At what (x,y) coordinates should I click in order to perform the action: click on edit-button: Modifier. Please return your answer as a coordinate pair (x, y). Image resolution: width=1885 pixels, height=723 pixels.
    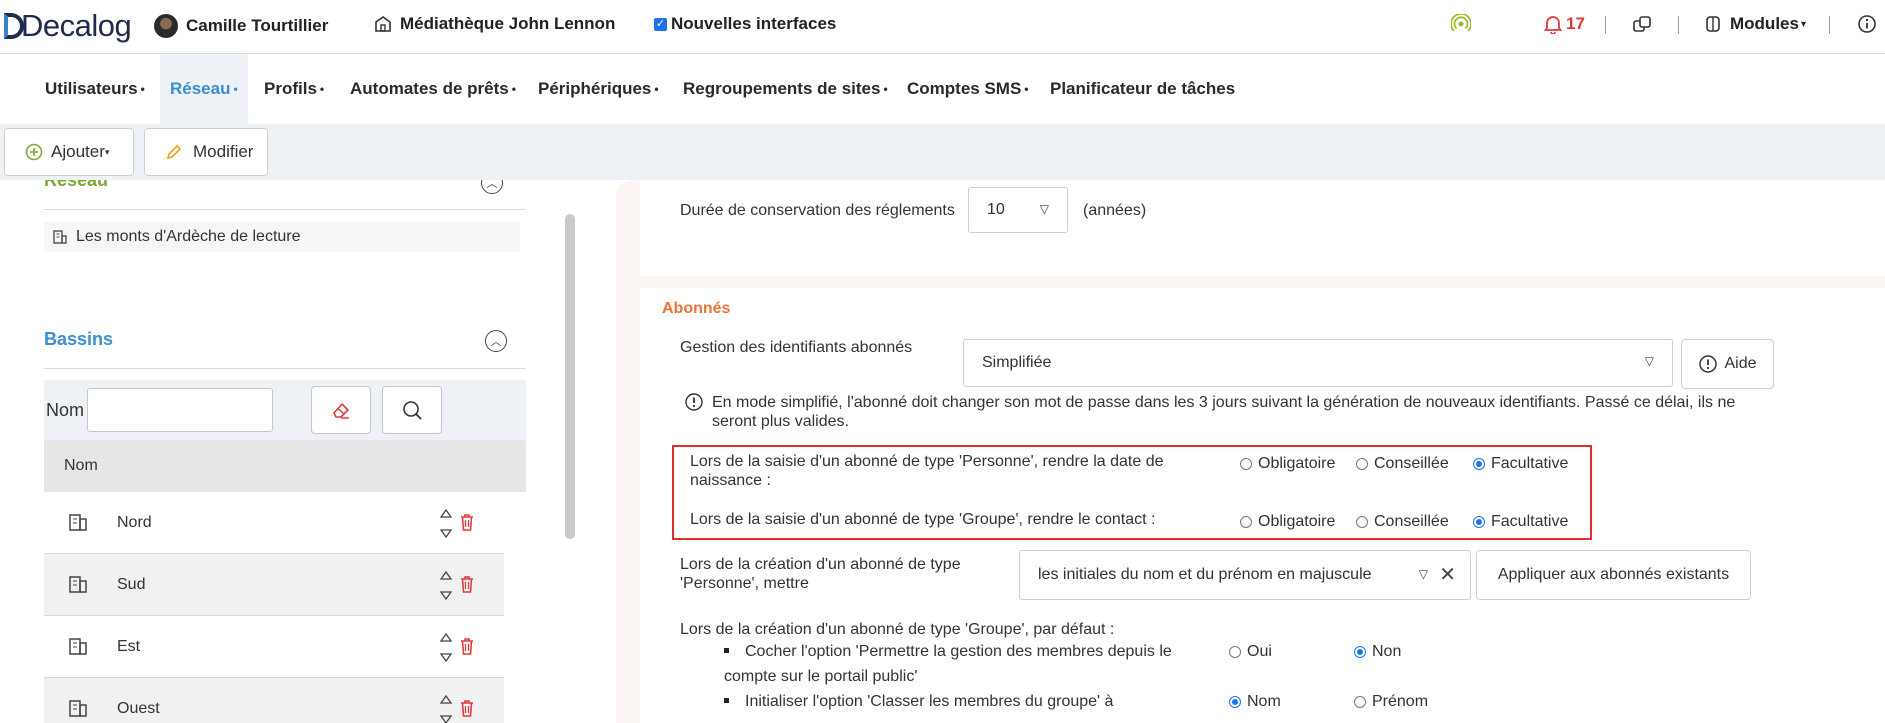
    Looking at the image, I should click on (206, 152).